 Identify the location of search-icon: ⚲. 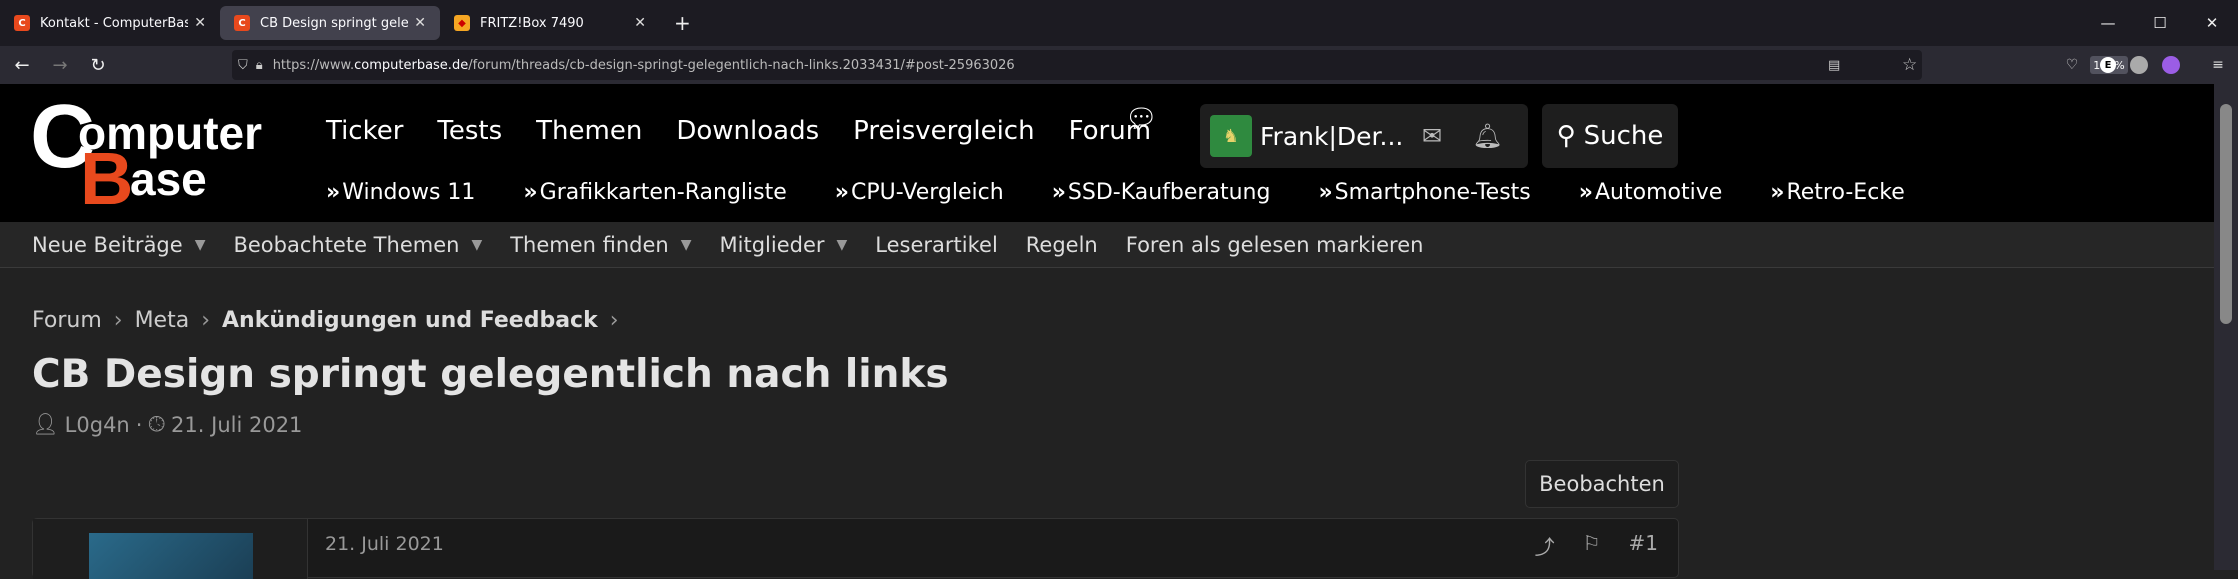
(1566, 136).